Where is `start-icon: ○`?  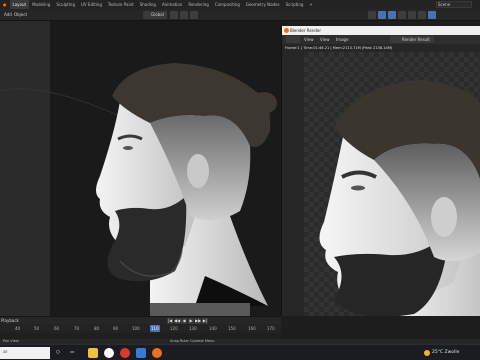 start-icon: ○ is located at coordinates (58, 352).